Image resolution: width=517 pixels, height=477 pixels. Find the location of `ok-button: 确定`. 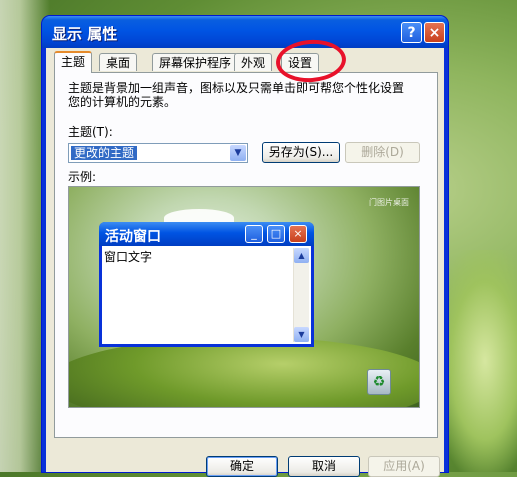

ok-button: 确定 is located at coordinates (242, 466).